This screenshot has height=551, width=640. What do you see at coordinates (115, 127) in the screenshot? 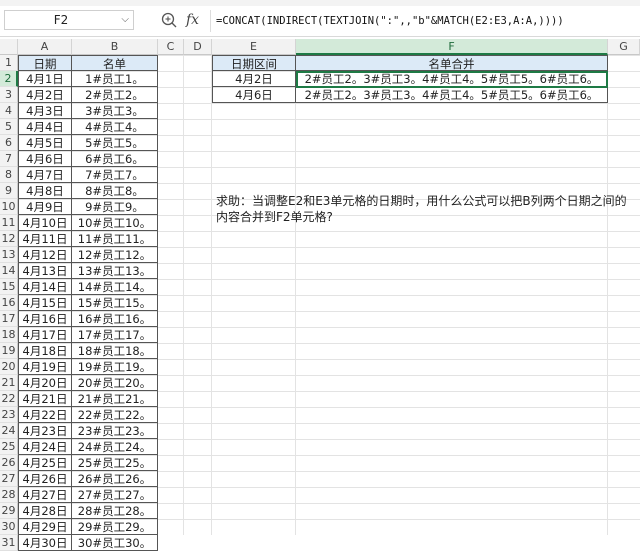
I see `name-cell: 4#员工4。` at bounding box center [115, 127].